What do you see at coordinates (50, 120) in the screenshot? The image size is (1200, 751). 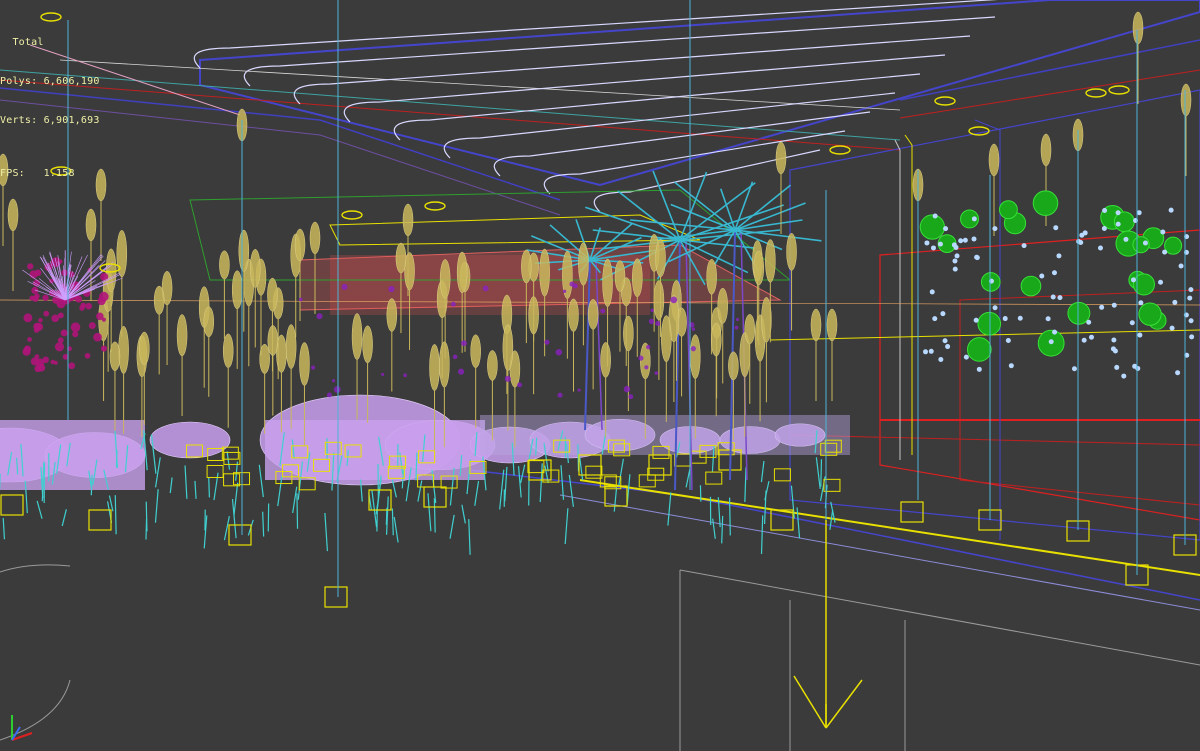 I see `stats-verts: Verts: 6,901,693` at bounding box center [50, 120].